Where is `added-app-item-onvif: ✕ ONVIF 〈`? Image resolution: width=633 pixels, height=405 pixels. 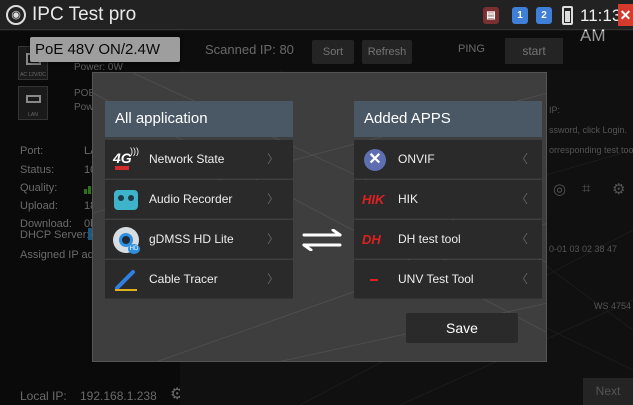 added-app-item-onvif: ✕ ONVIF 〈 is located at coordinates (448, 159).